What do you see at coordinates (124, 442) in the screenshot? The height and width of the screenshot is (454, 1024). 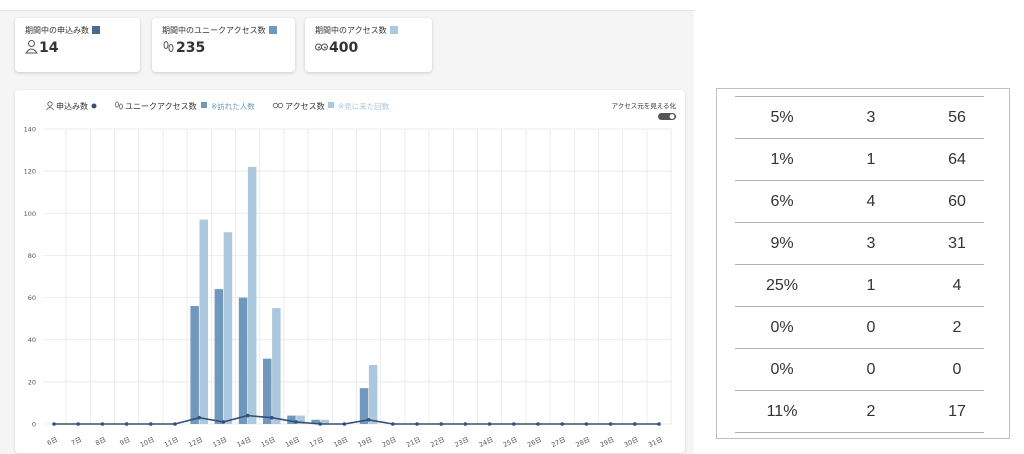 I see `x-tick-label: 9日` at bounding box center [124, 442].